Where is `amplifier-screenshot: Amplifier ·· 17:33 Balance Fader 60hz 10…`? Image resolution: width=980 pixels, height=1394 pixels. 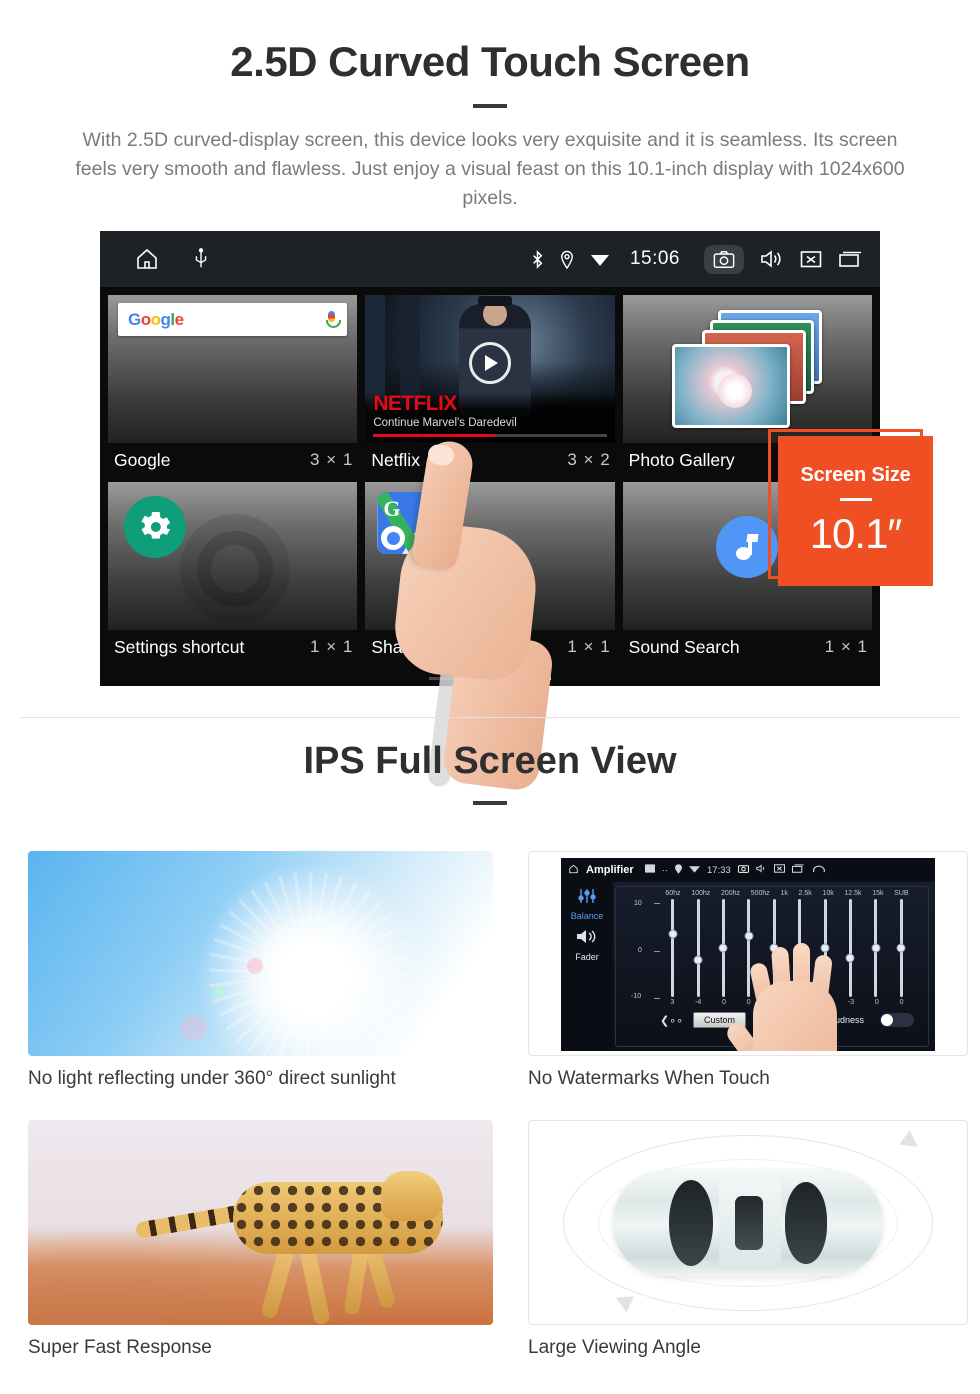 amplifier-screenshot: Amplifier ·· 17:33 Balance Fader 60hz 10… is located at coordinates (748, 954).